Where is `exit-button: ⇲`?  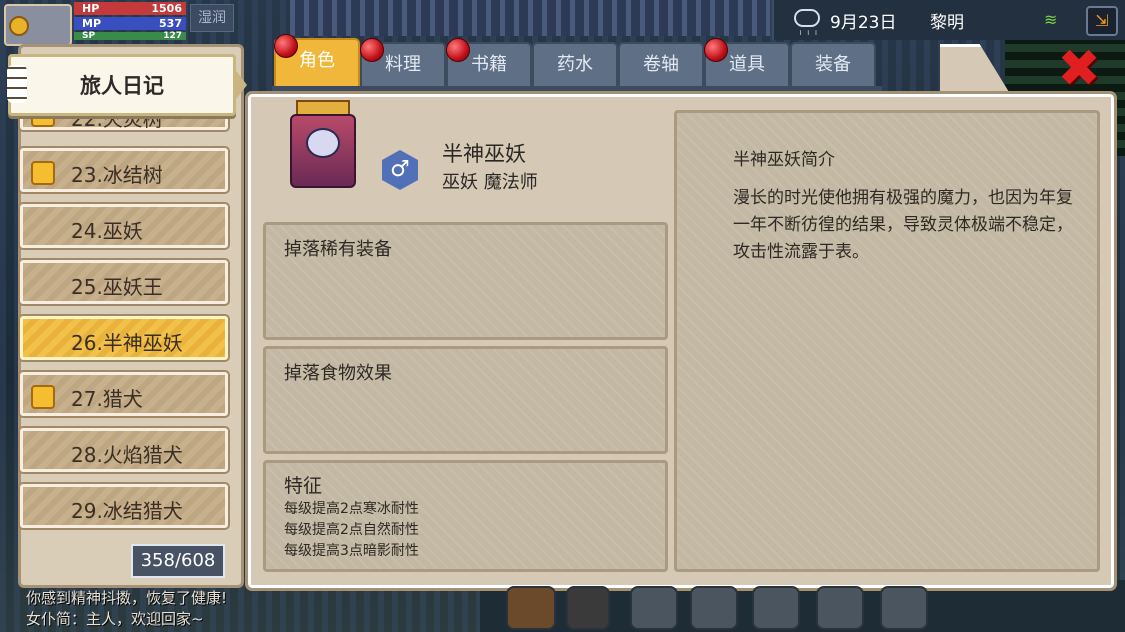
exit-button: ⇲ is located at coordinates (1102, 21).